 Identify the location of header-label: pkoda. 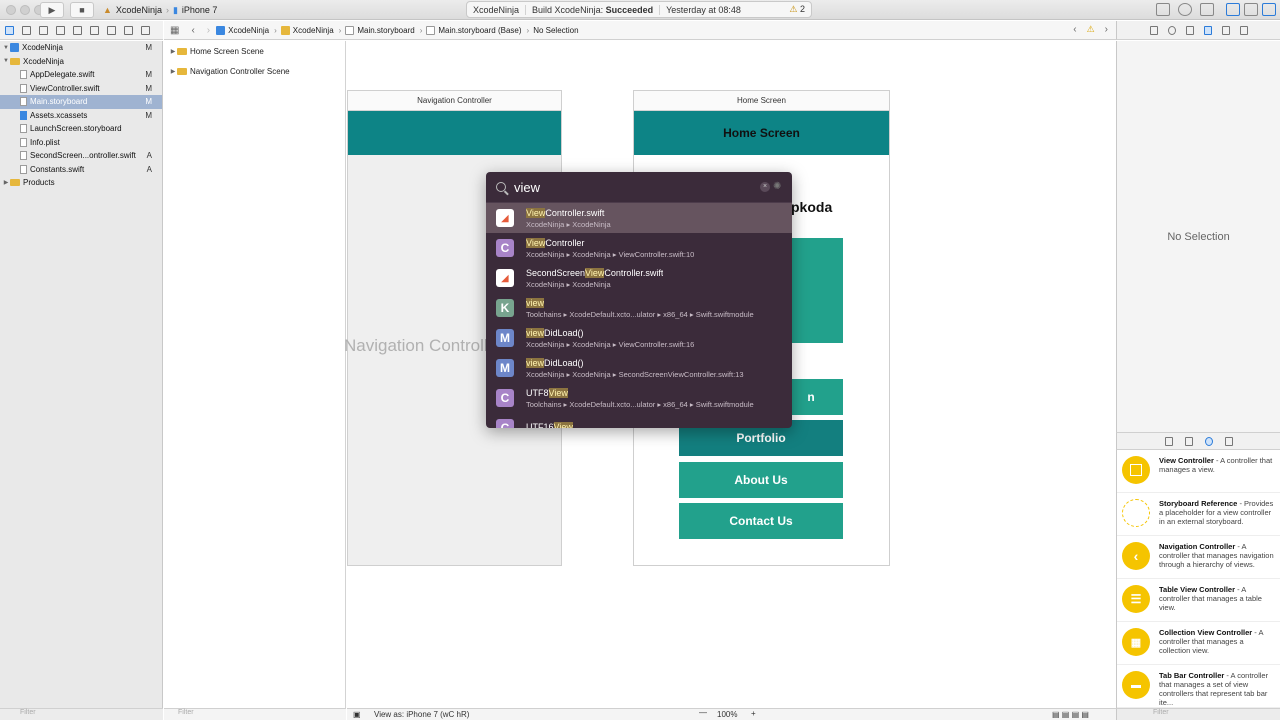
(811, 207).